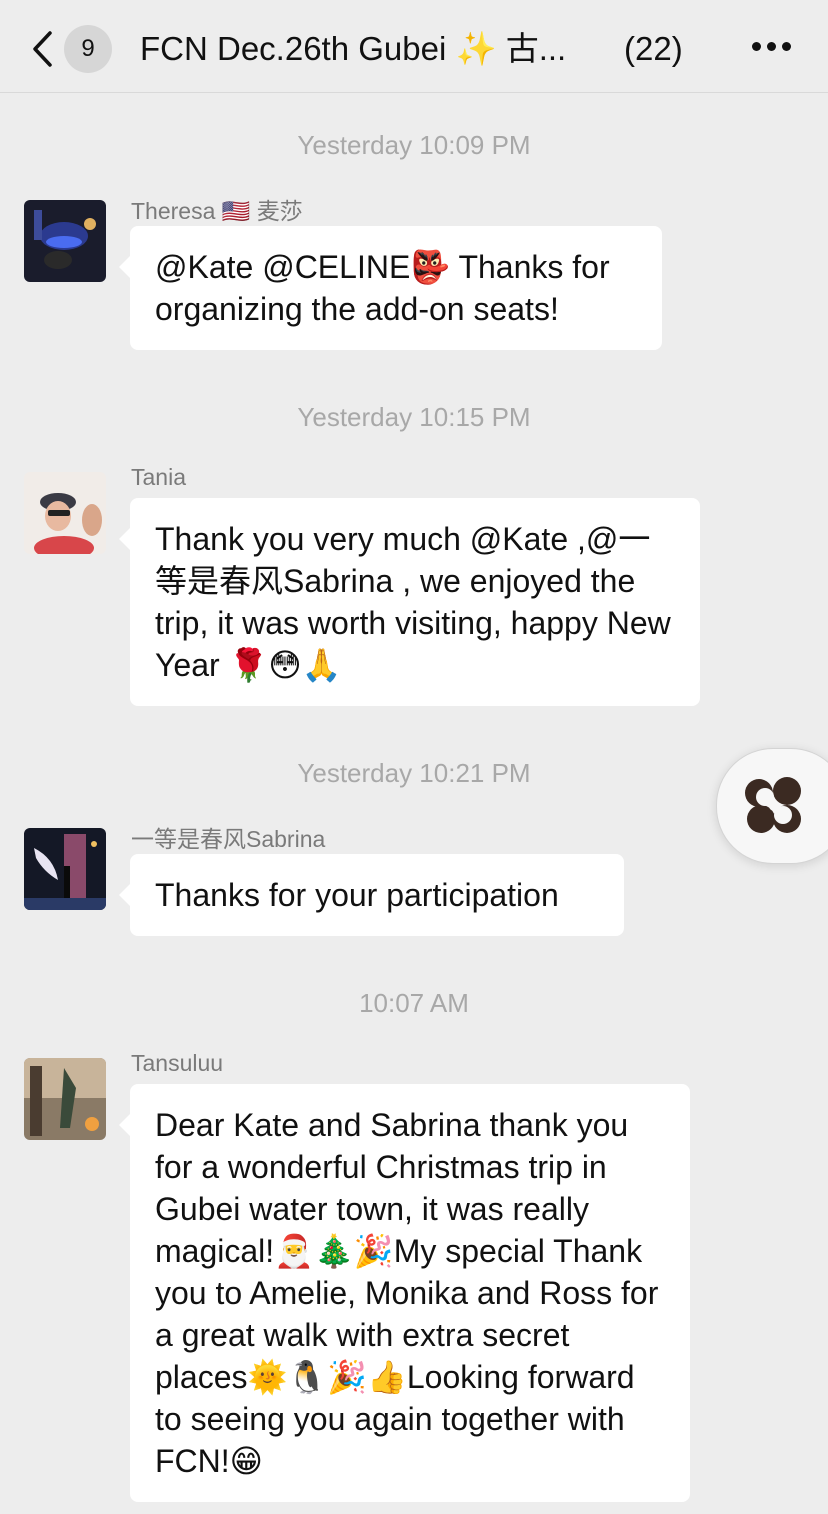  Describe the element at coordinates (228, 839) in the screenshot. I see `sender-name: 一等是春风Sabrina` at that location.